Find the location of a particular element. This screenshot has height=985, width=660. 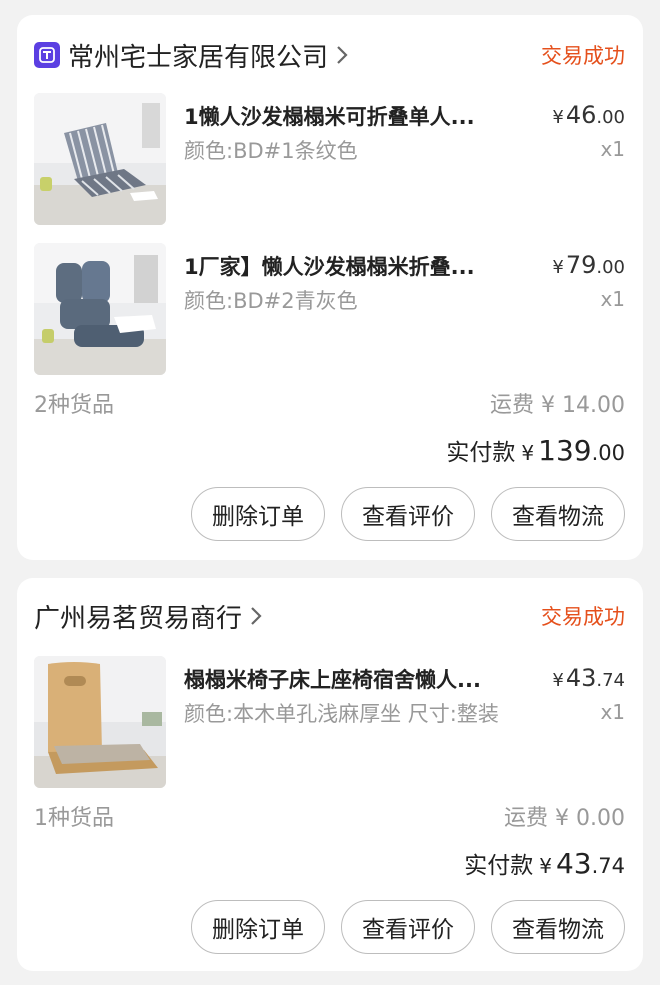

order-total: 实付款 ¥ 139.00 is located at coordinates (535, 450).